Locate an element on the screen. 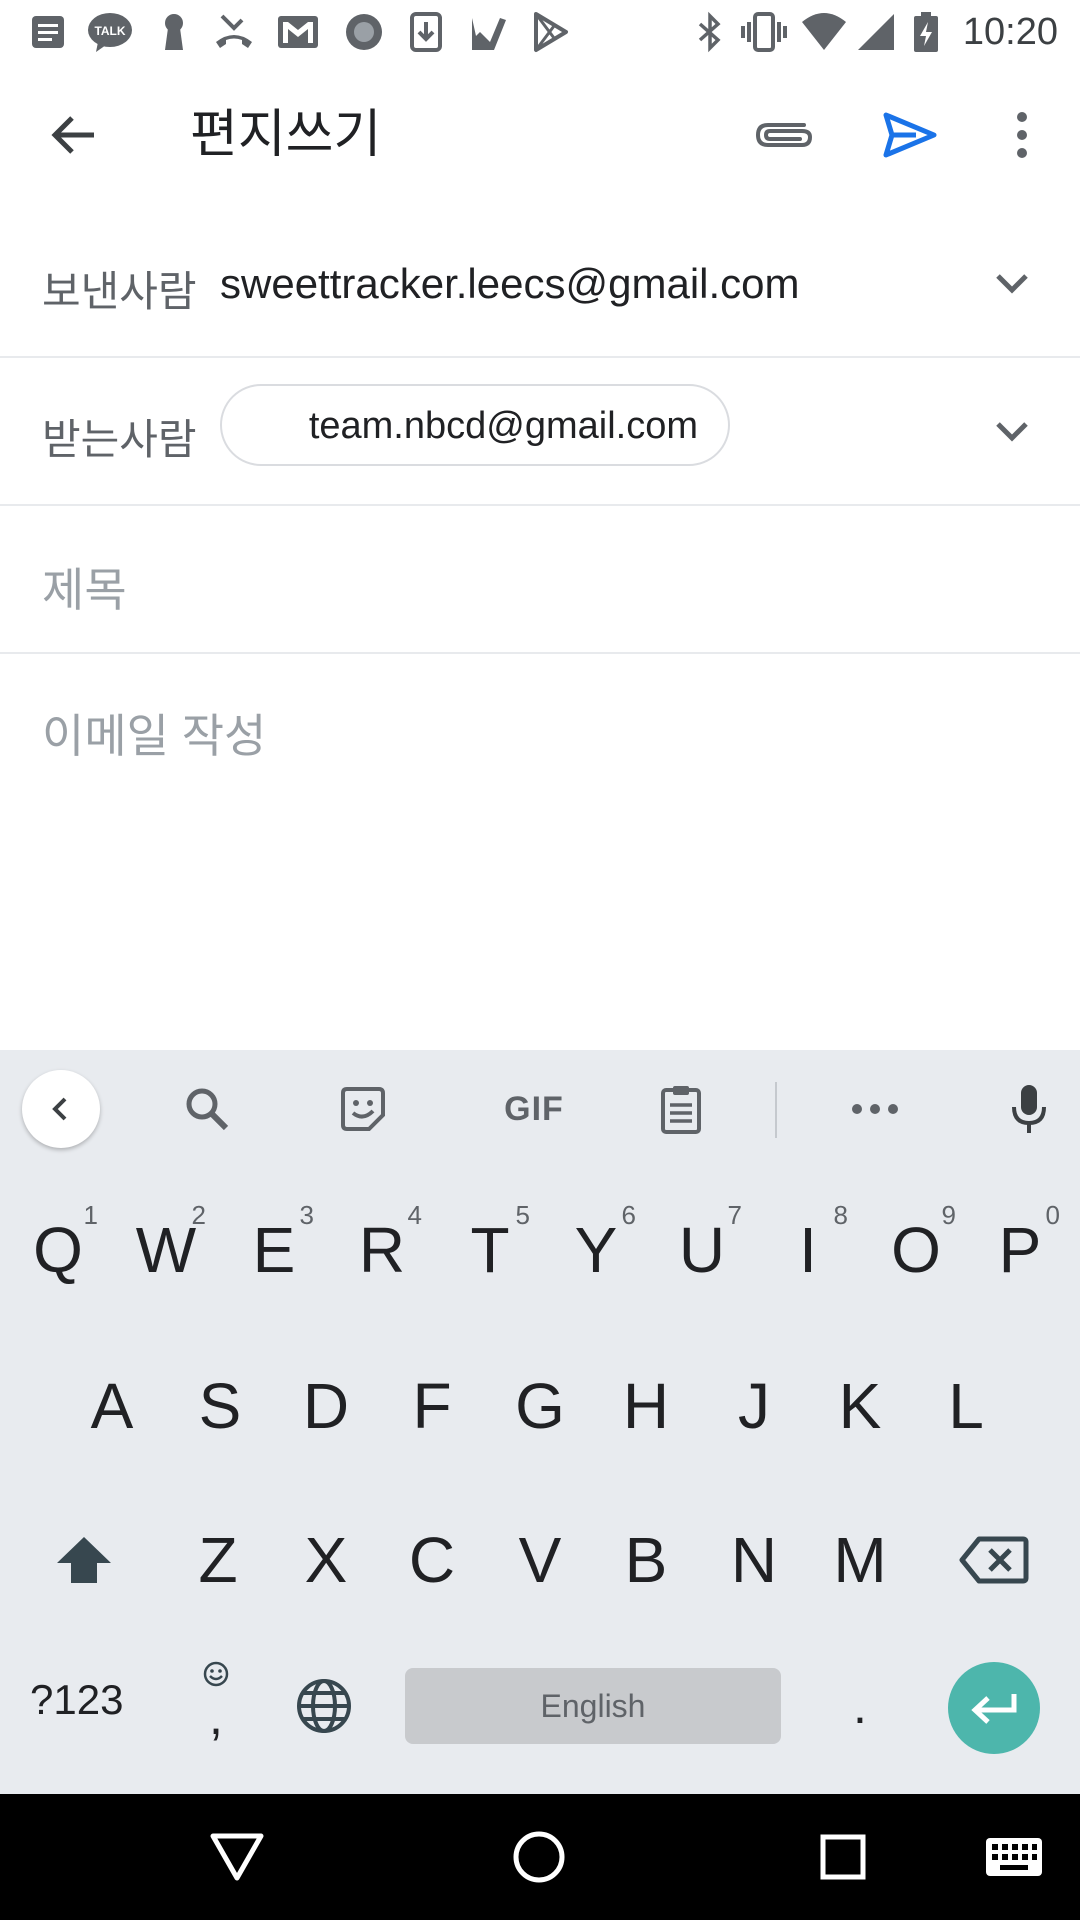 This screenshot has width=1080, height=1920. page-title: 편지쓰기 is located at coordinates (286, 135).